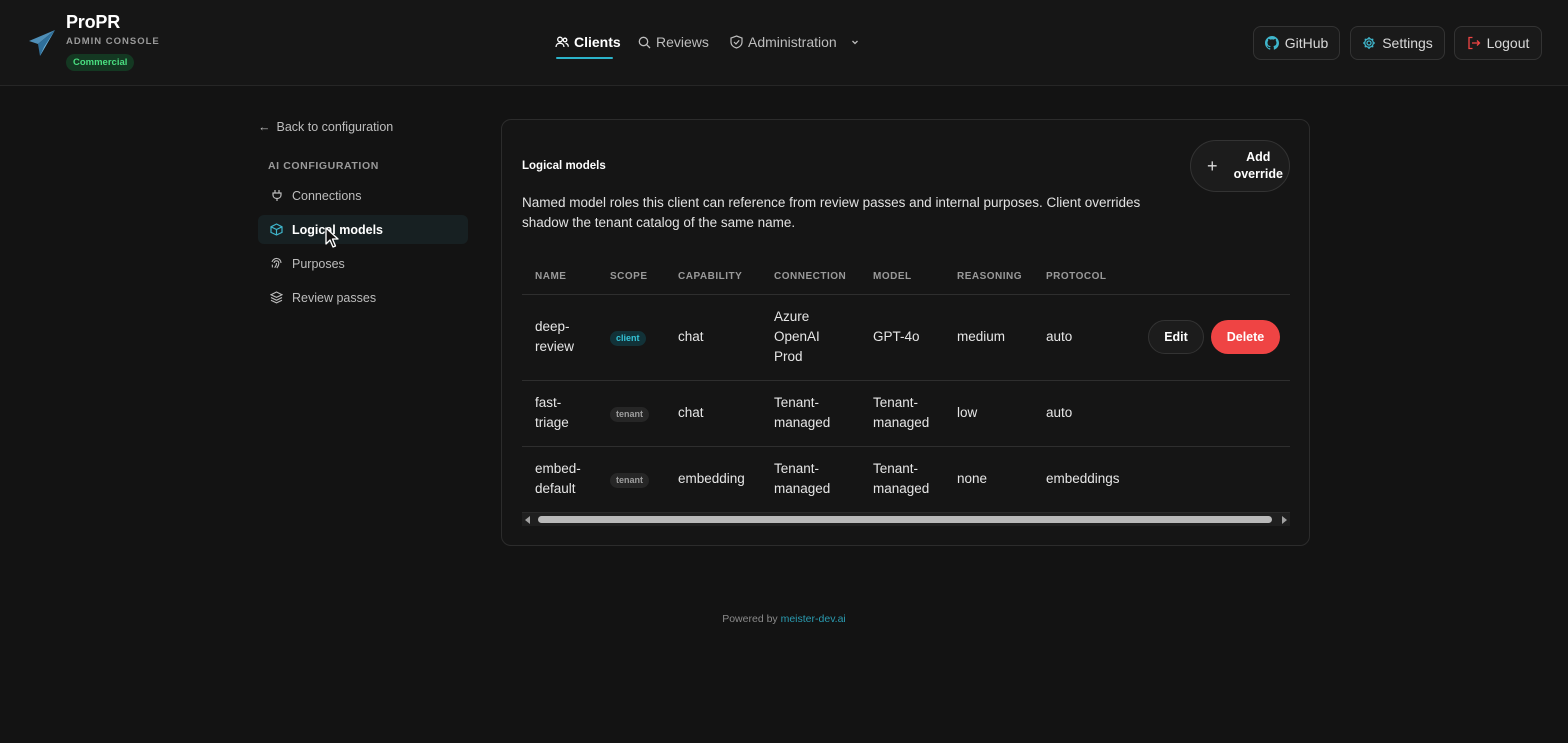  What do you see at coordinates (988, 413) in the screenshot?
I see `cell-reasoning: low` at bounding box center [988, 413].